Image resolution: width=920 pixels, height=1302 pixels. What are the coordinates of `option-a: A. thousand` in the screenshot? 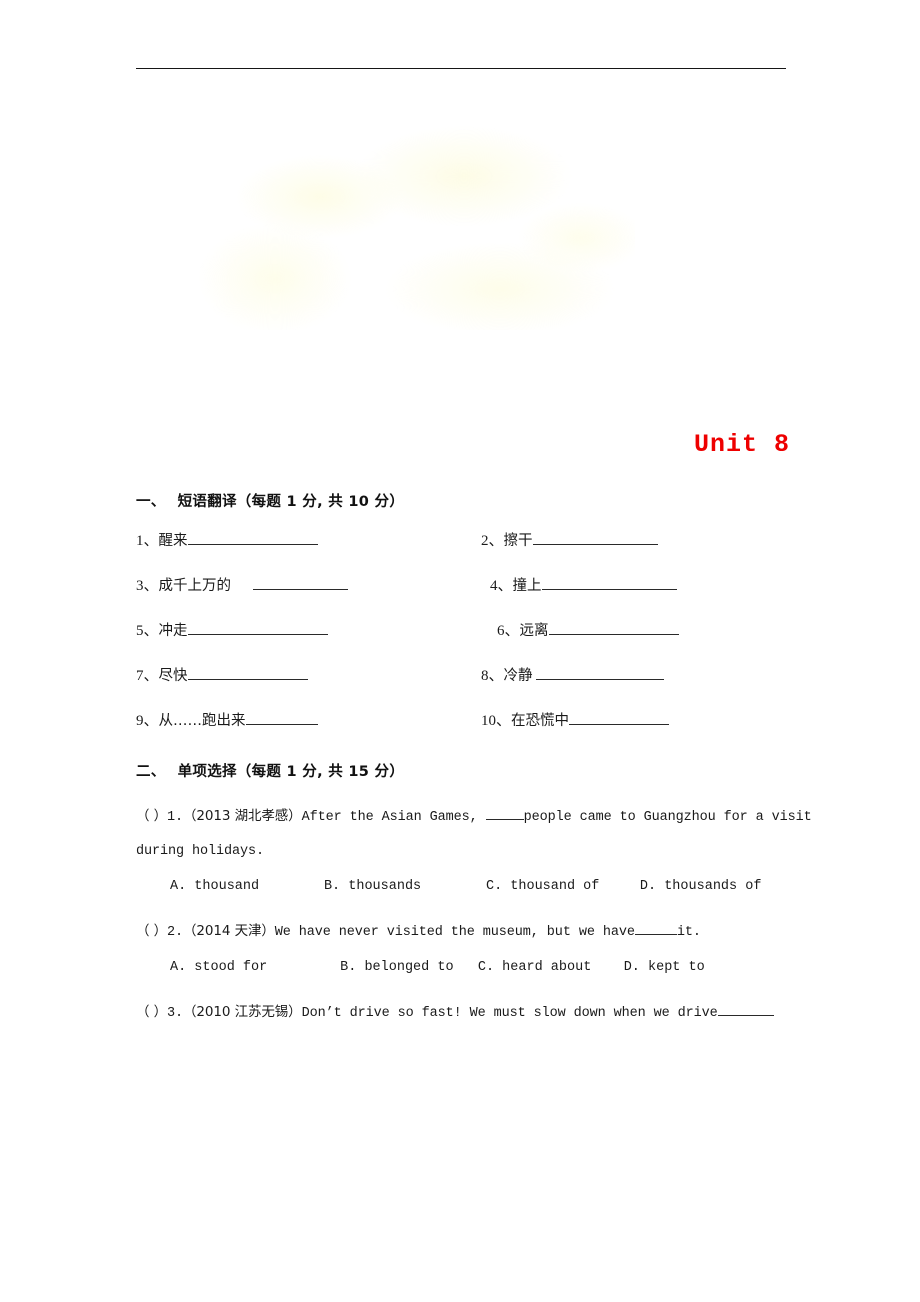 It's located at (214, 886).